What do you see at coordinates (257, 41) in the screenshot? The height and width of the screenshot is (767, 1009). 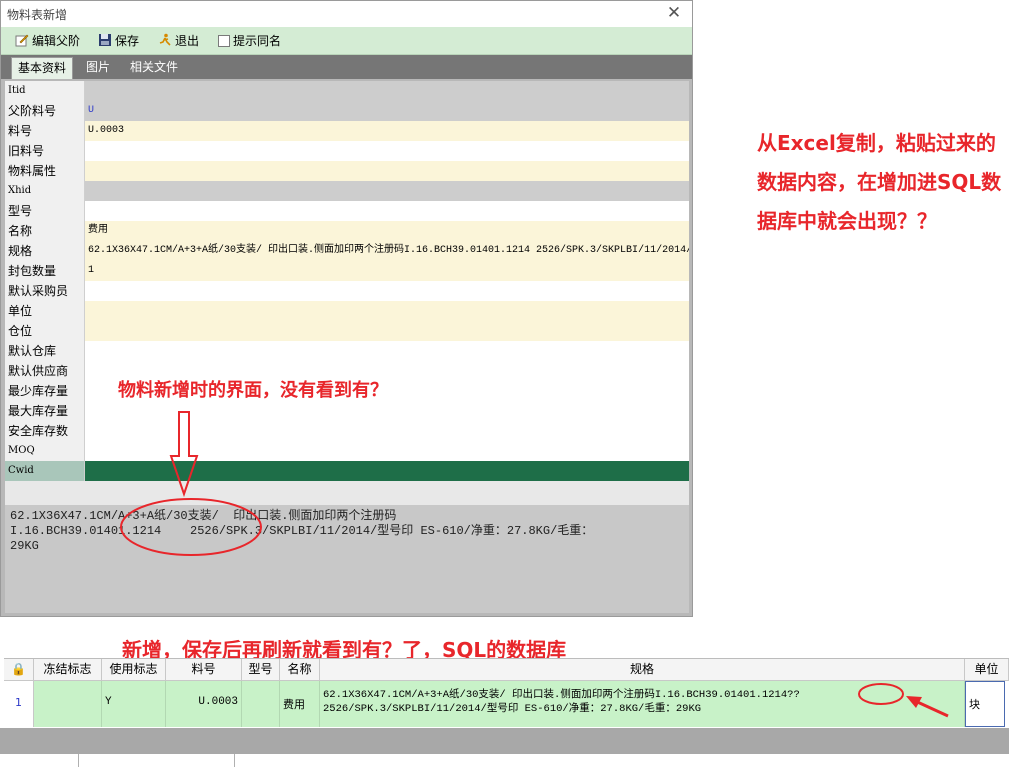 I see `hint-same-name-label: 提示同名` at bounding box center [257, 41].